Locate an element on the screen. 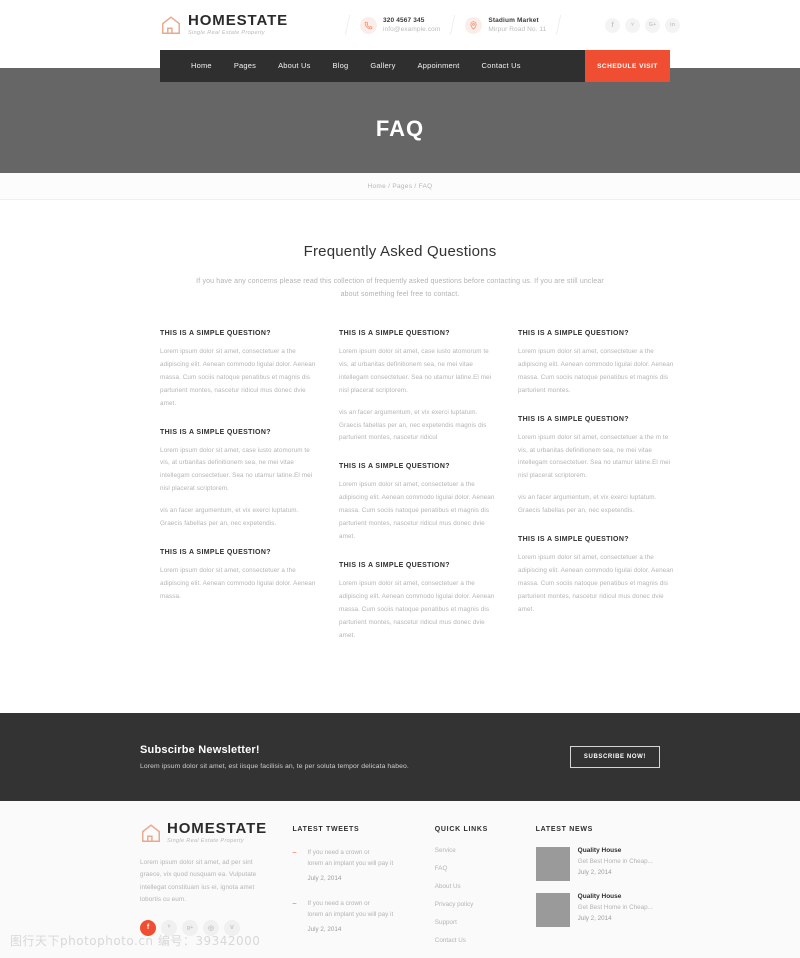  twitter-icon: ᵛ is located at coordinates (632, 25).